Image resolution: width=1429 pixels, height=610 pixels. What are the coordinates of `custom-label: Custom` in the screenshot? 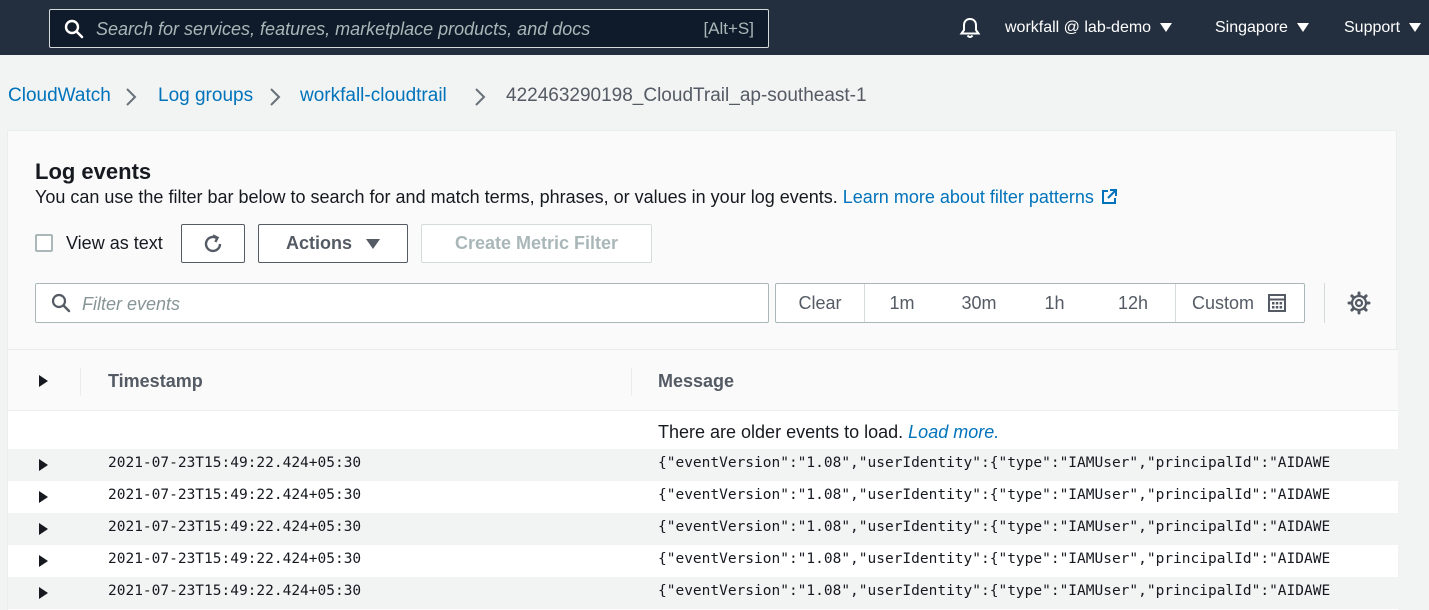 It's located at (1222, 302).